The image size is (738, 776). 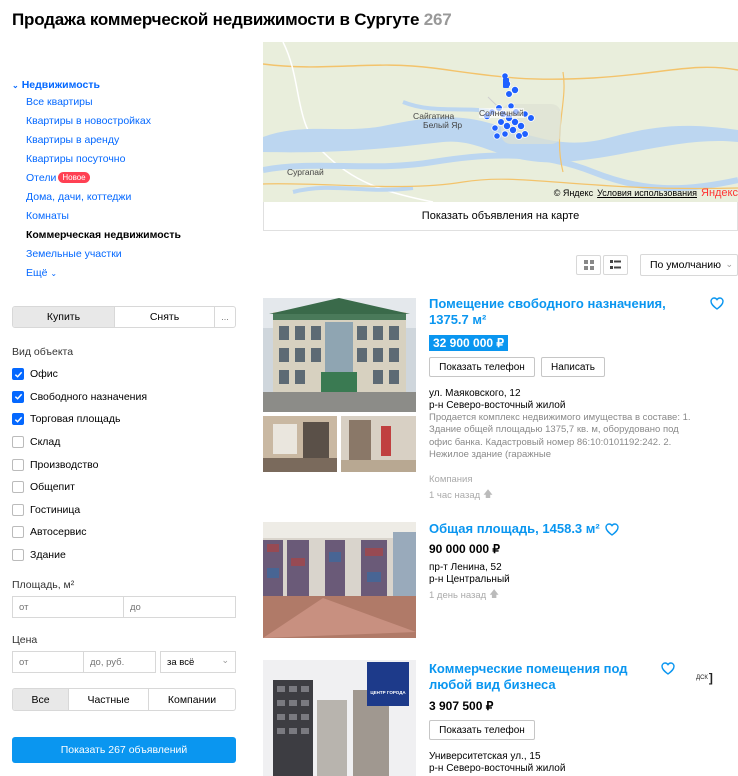 I want to click on results-count: 267, so click(x=437, y=19).